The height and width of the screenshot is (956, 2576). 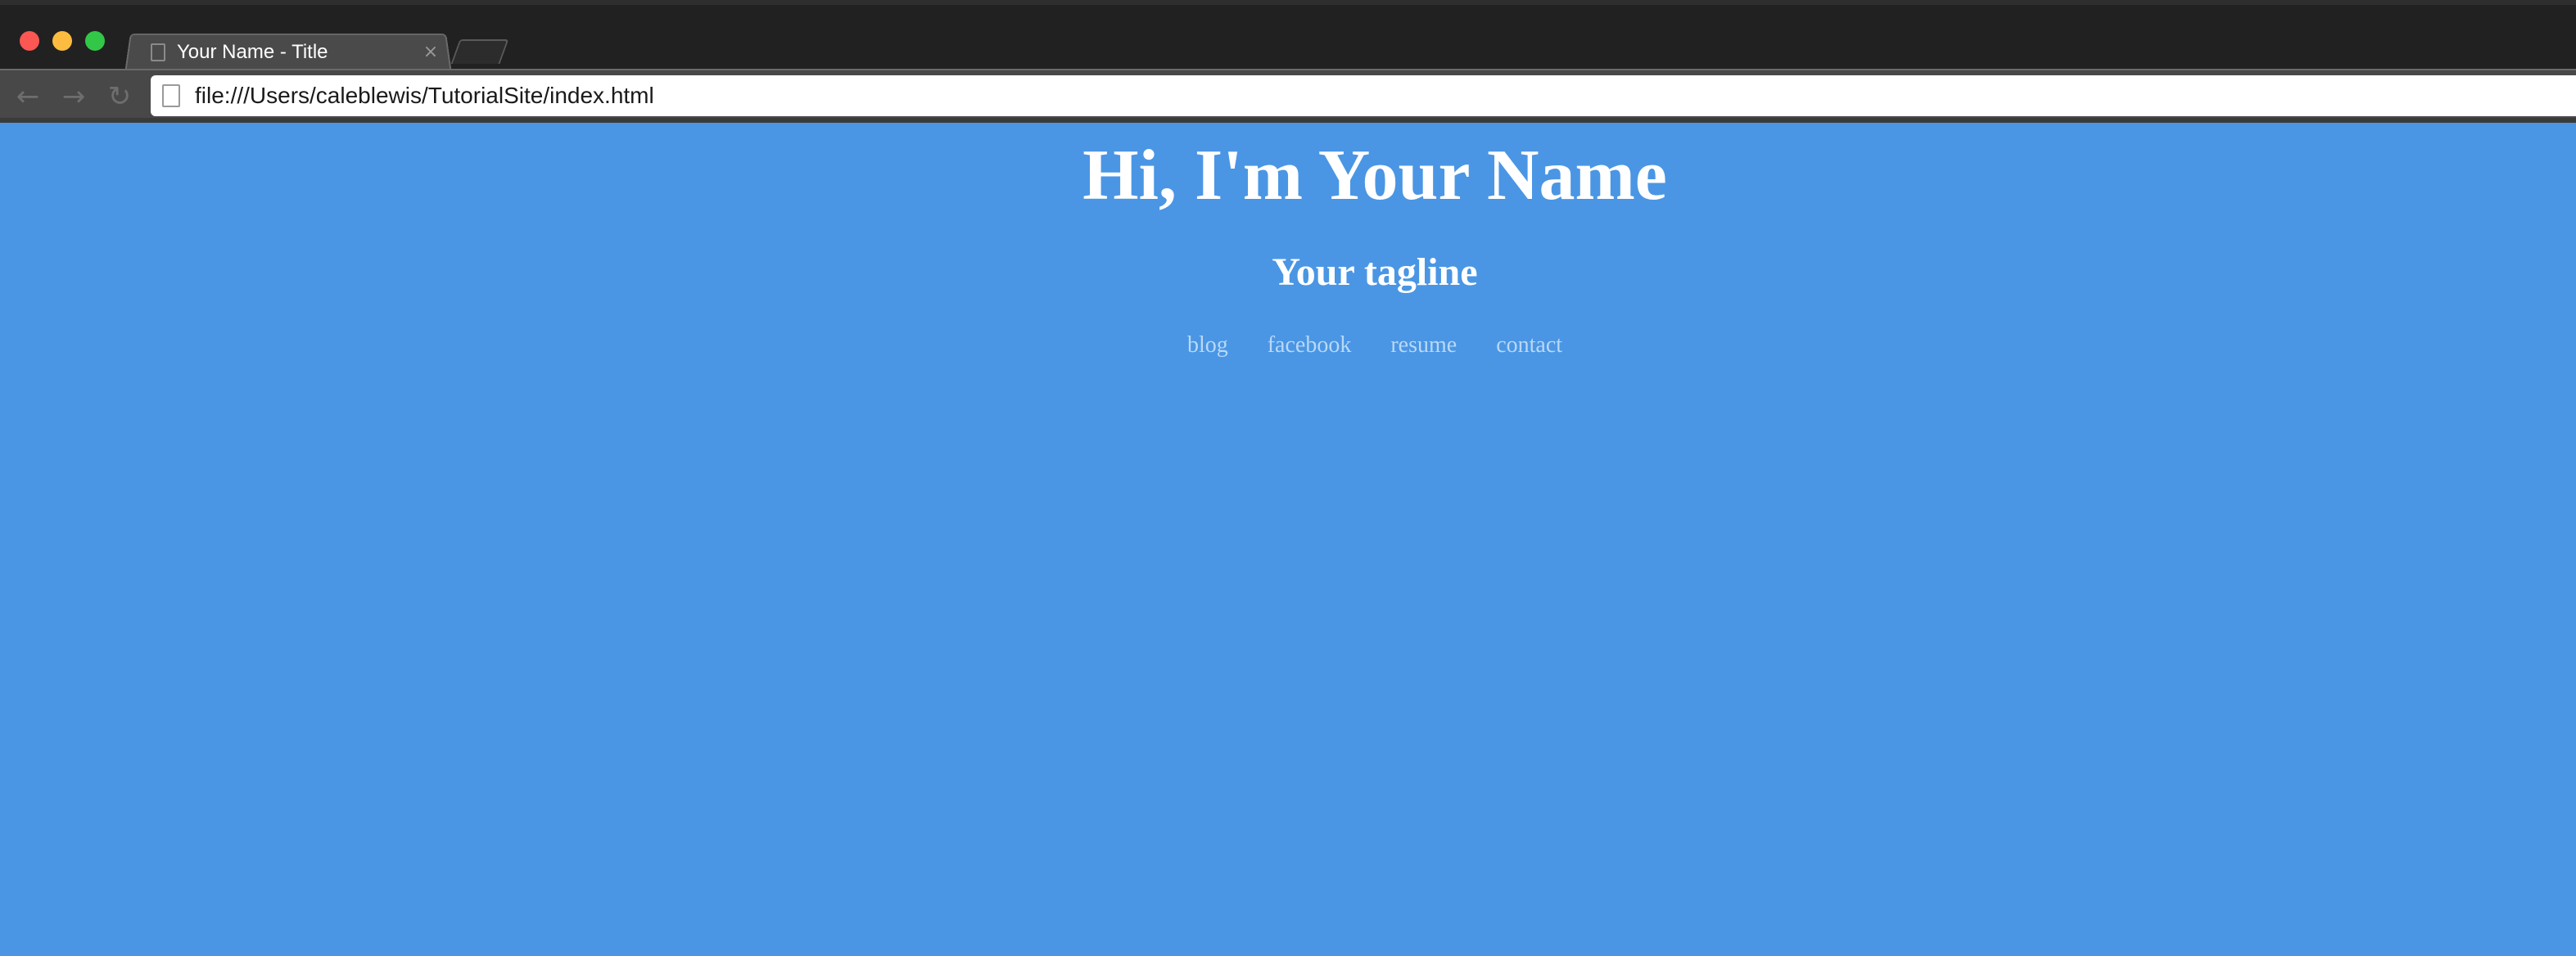 I want to click on nav-link-contact: contact, so click(x=1529, y=345).